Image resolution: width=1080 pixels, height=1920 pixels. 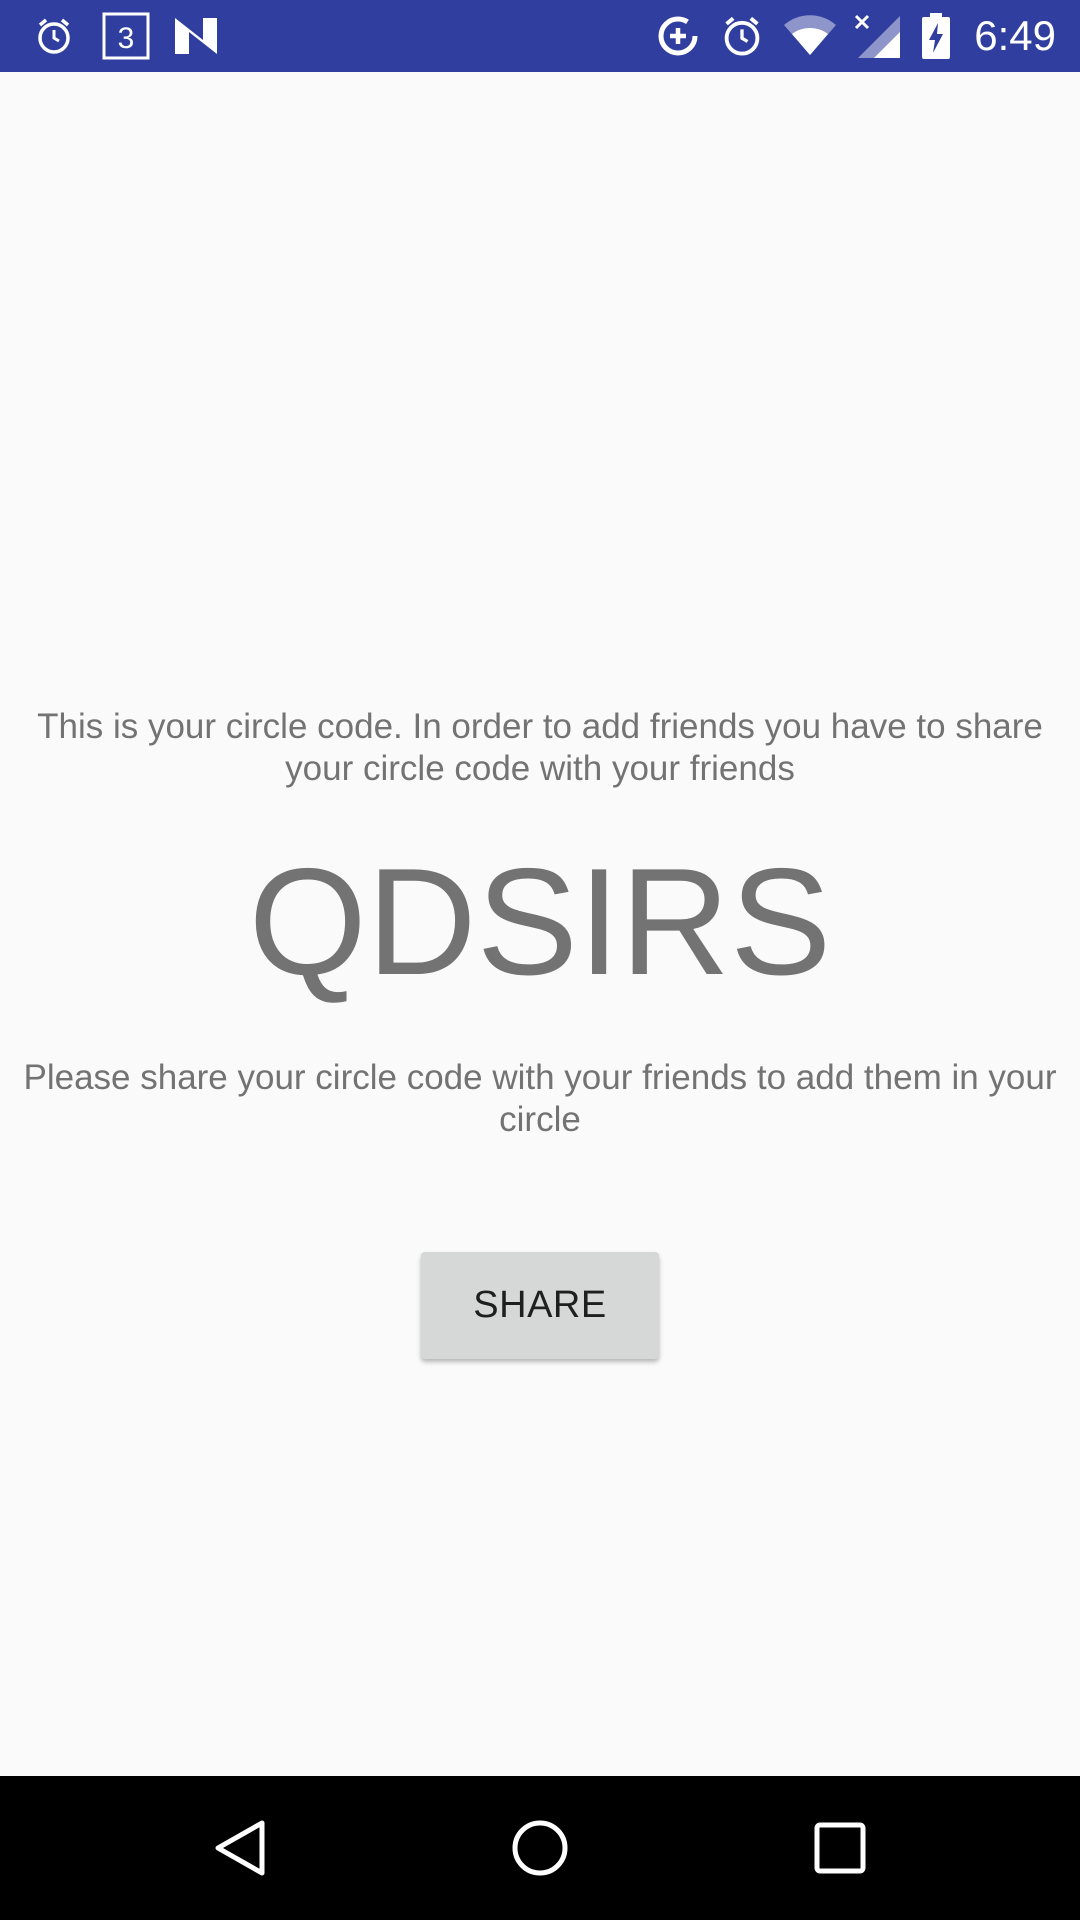 I want to click on home-button, so click(x=540, y=1848).